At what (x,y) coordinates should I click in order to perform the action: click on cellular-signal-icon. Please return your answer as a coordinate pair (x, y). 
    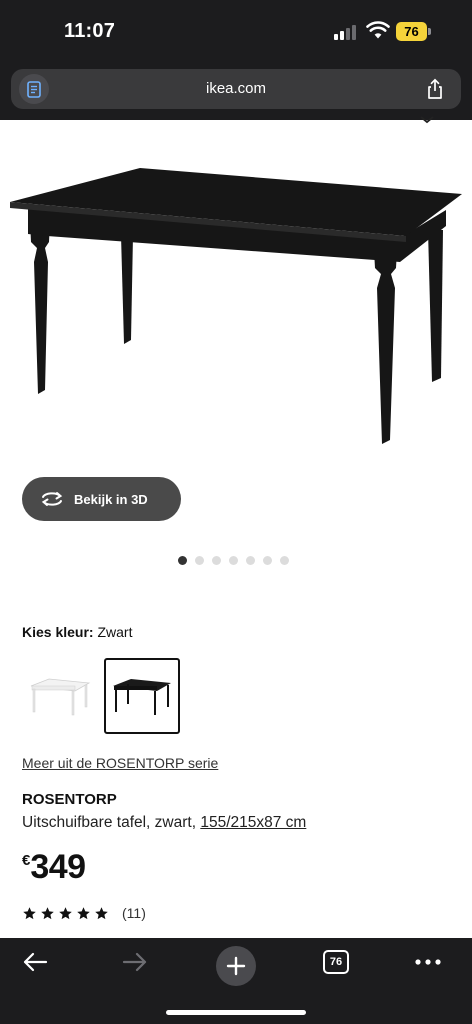
    Looking at the image, I should click on (347, 32).